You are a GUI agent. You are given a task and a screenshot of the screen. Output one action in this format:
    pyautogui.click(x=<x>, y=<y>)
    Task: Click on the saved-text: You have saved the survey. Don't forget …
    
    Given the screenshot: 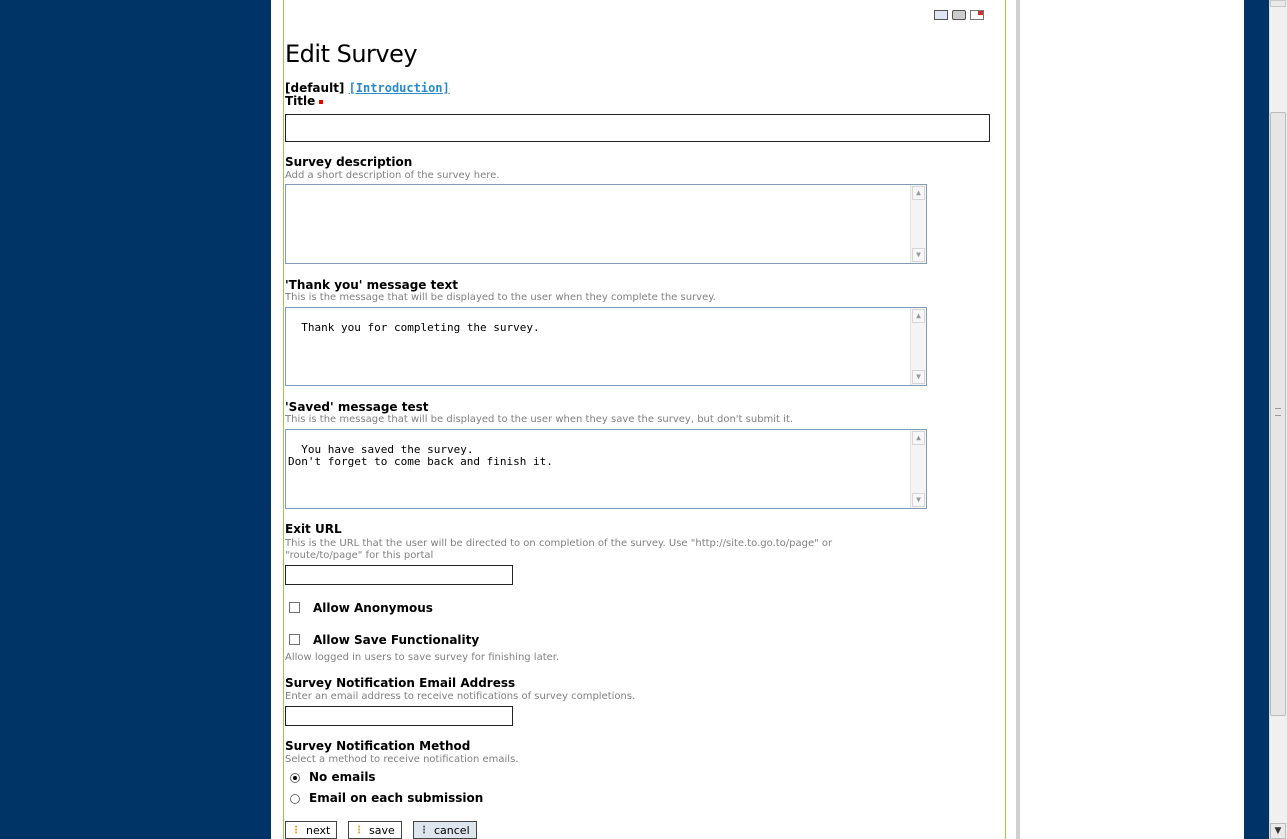 What is the action you would take?
    pyautogui.click(x=420, y=455)
    